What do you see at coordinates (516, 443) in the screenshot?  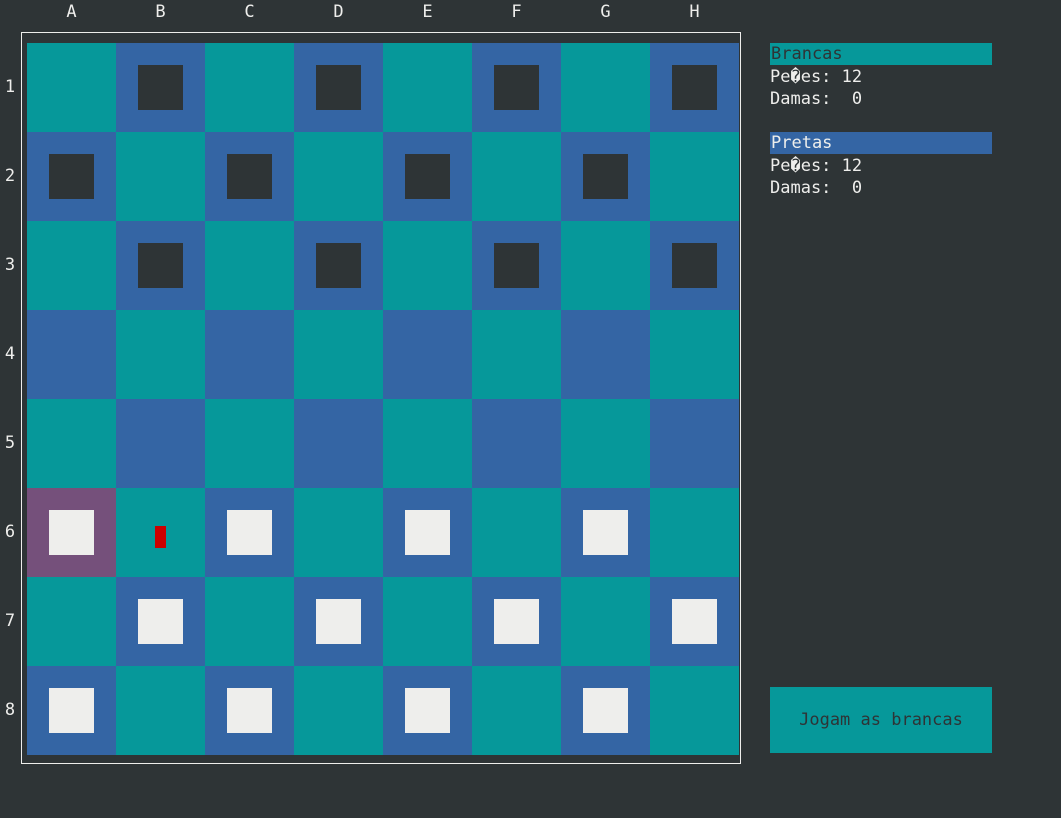 I see `square-f5` at bounding box center [516, 443].